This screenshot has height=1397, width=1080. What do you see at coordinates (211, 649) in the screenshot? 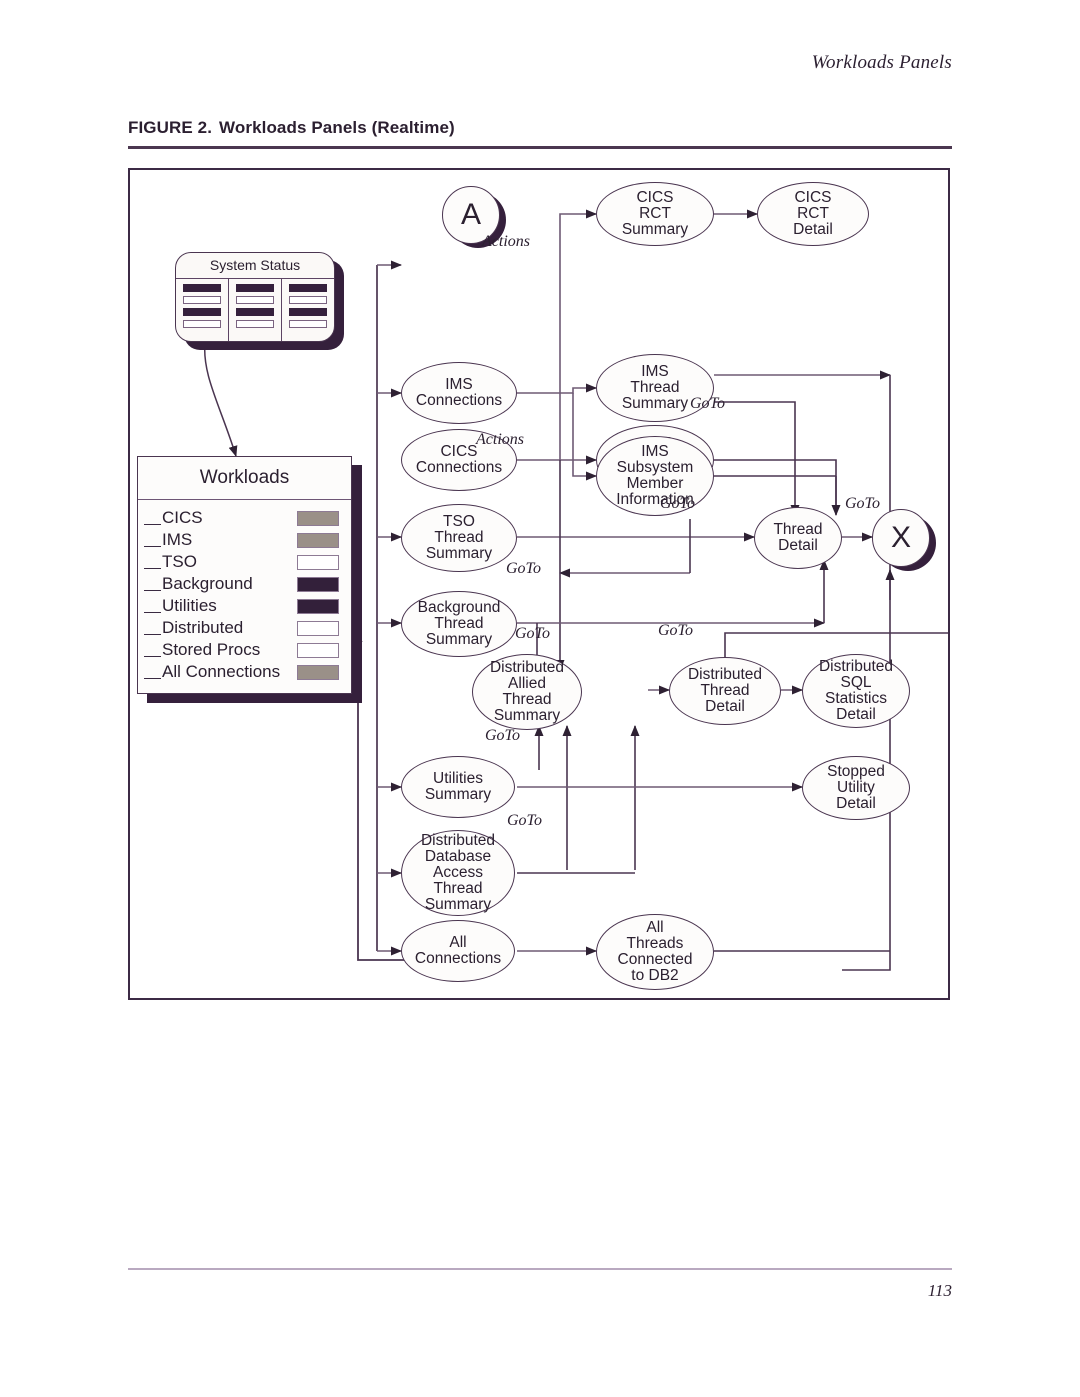
I see `workloads-item-label: Stored Procs` at bounding box center [211, 649].